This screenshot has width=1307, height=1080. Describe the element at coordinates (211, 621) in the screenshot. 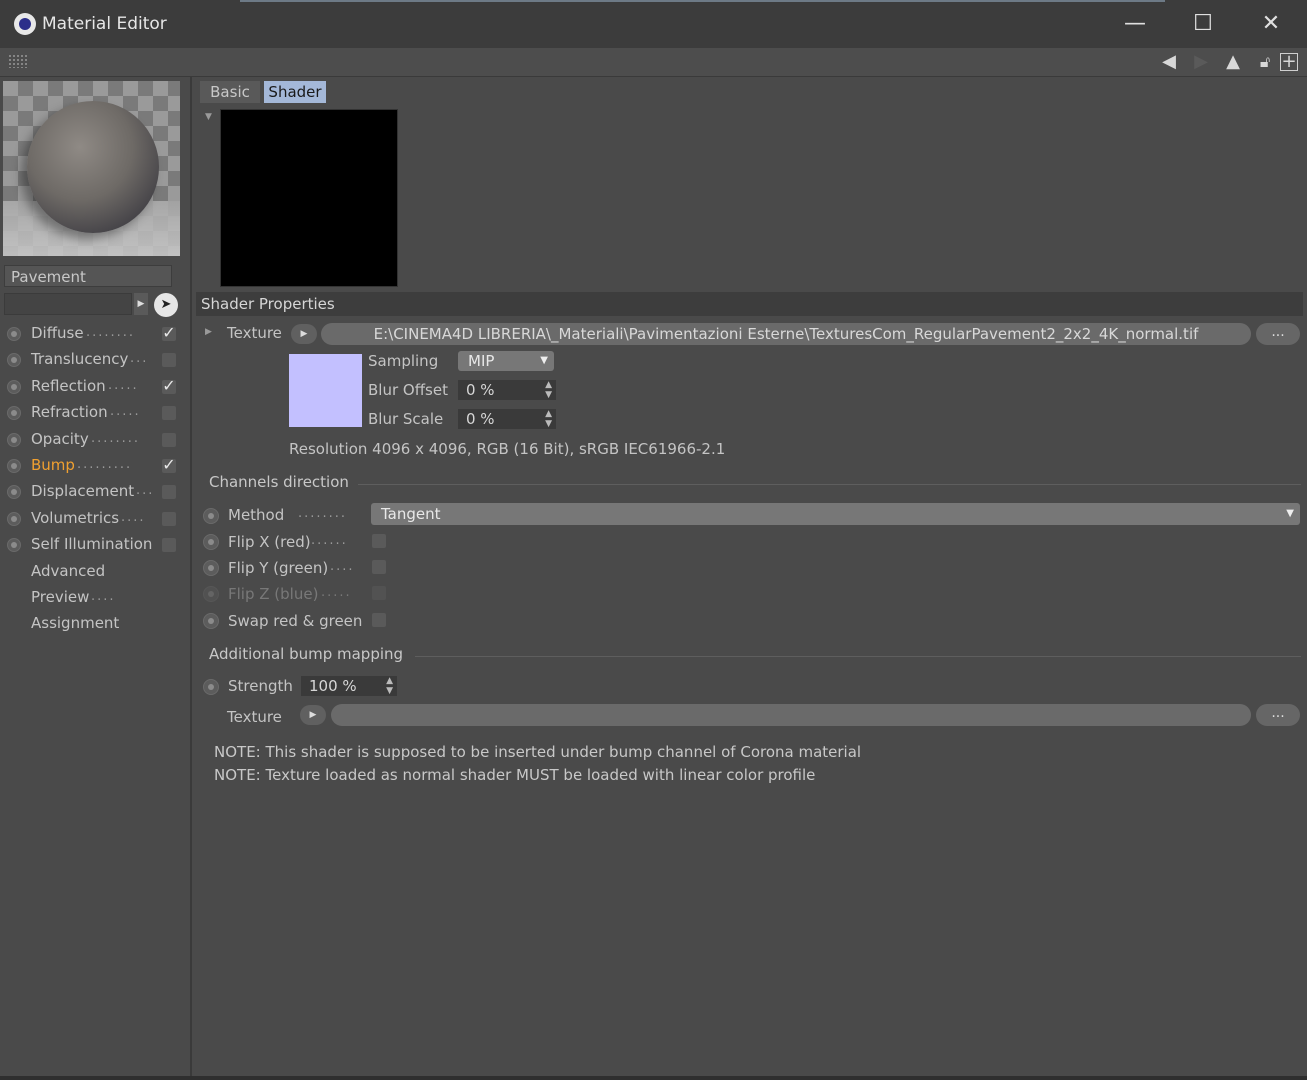

I see `swap-animate-radio` at that location.